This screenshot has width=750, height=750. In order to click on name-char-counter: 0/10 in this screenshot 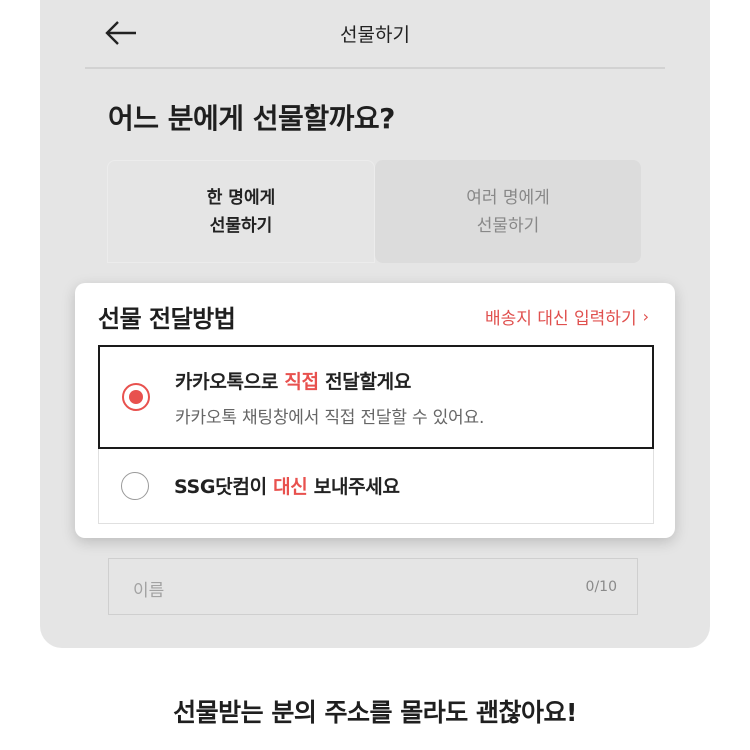, I will do `click(601, 587)`.